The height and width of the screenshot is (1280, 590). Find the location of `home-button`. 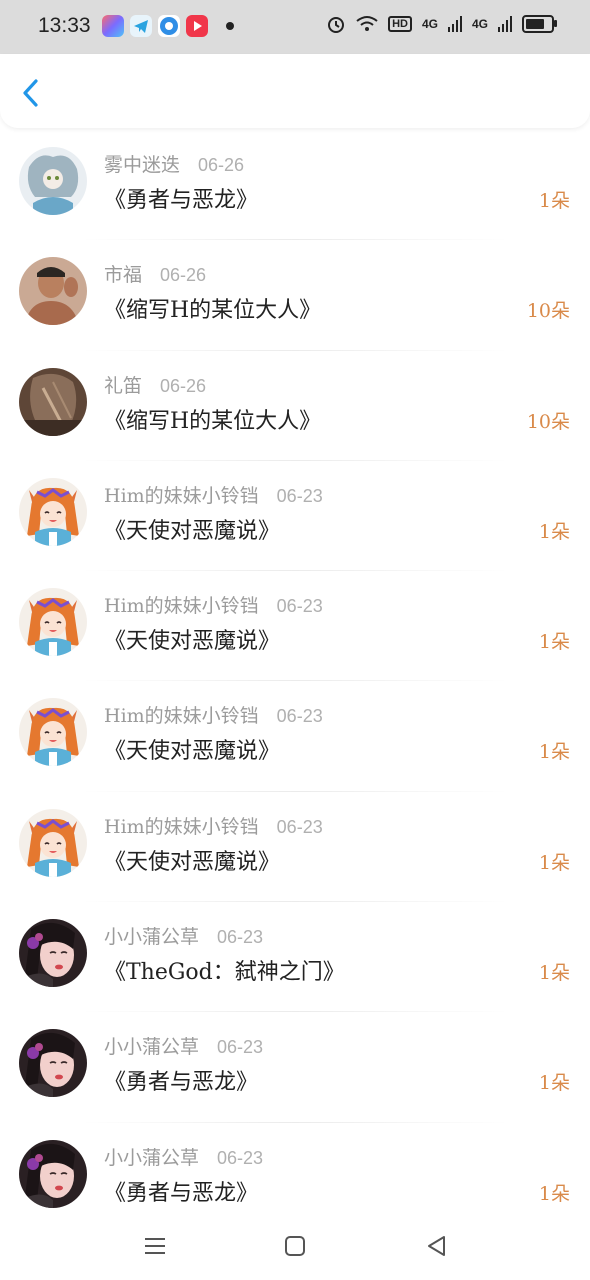

home-button is located at coordinates (295, 1246).